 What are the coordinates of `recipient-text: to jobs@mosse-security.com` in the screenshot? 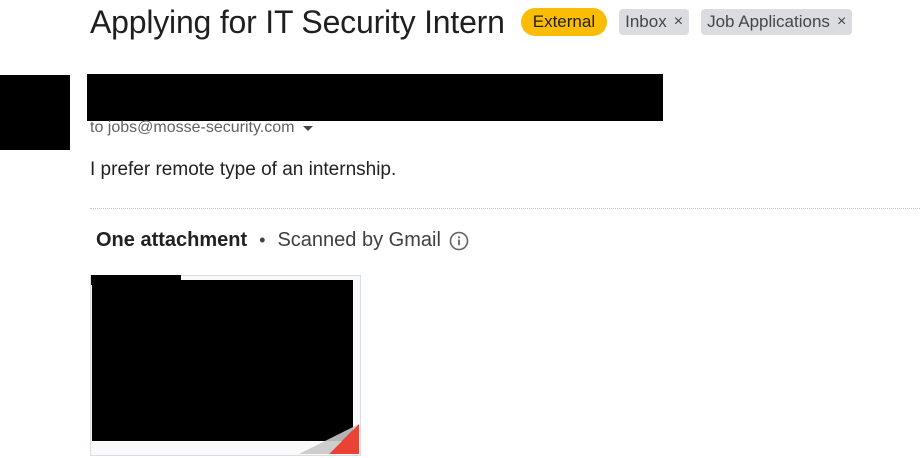 It's located at (192, 127).